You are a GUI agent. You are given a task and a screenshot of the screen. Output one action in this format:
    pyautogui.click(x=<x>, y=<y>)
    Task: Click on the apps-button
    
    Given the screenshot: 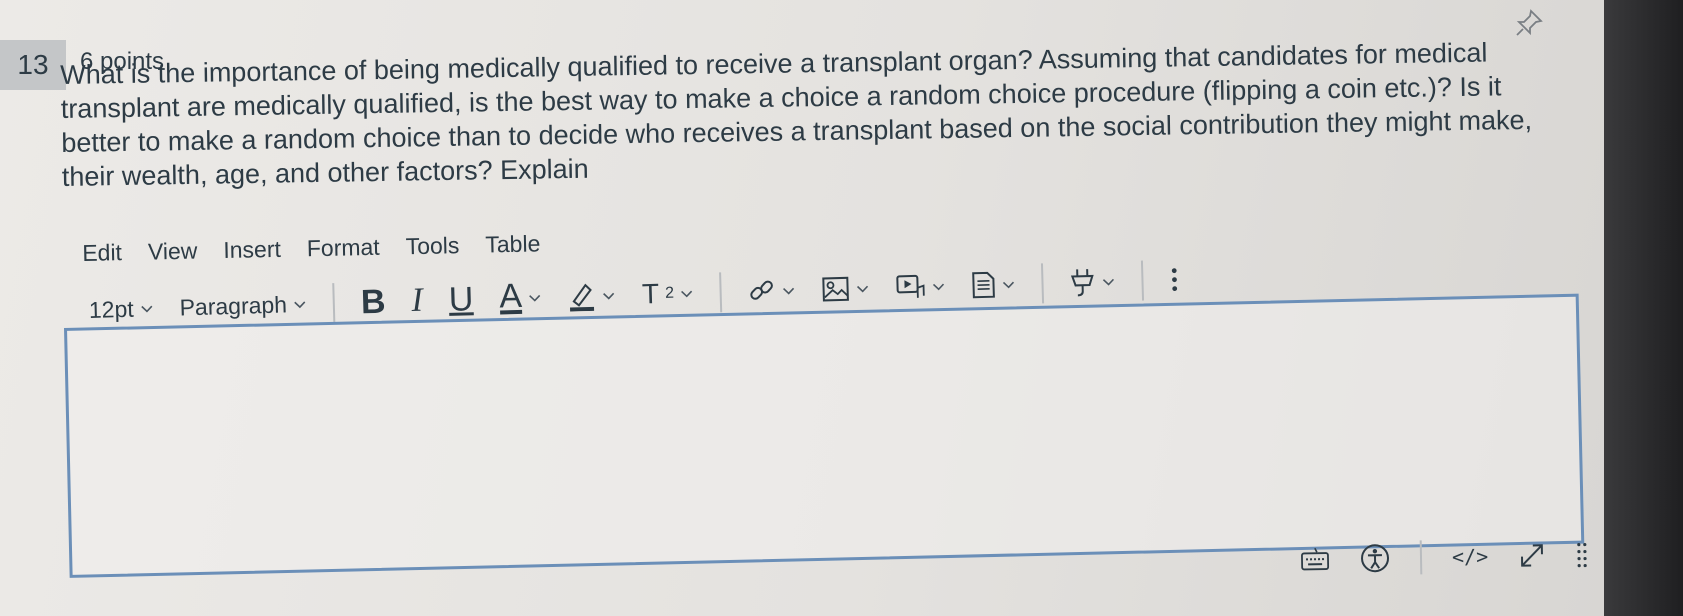 What is the action you would take?
    pyautogui.click(x=1092, y=281)
    